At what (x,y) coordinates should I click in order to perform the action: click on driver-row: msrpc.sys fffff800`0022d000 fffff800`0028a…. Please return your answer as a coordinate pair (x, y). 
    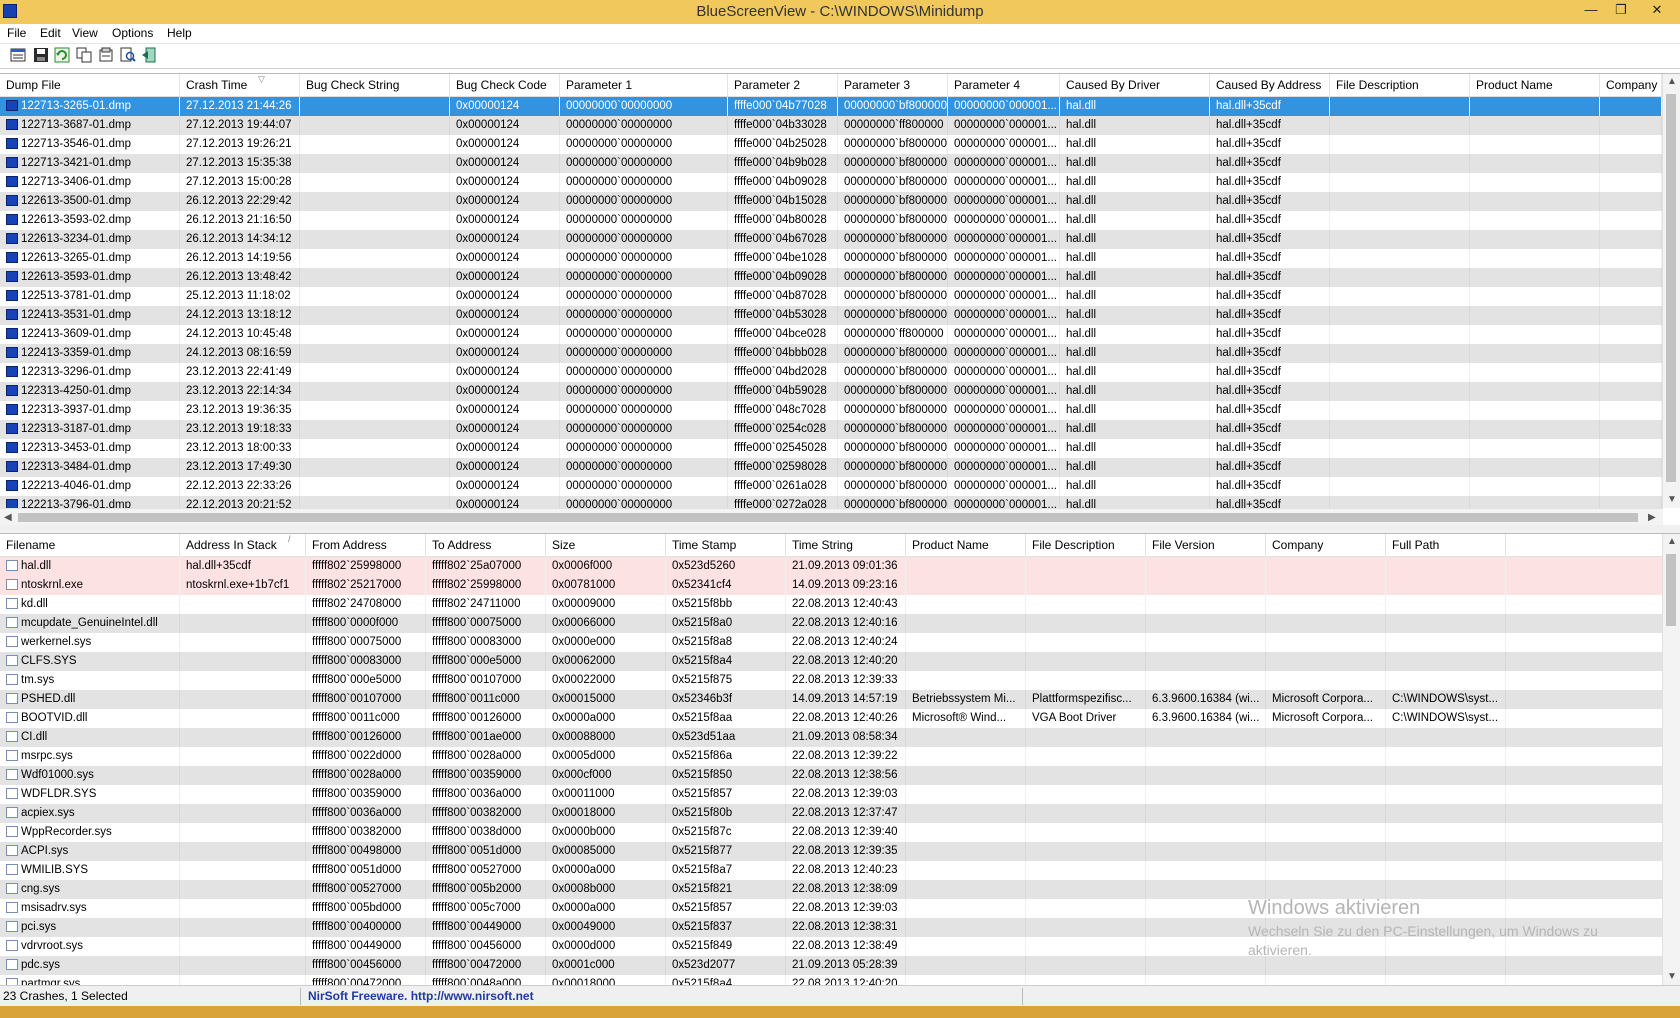
    Looking at the image, I should click on (831, 756).